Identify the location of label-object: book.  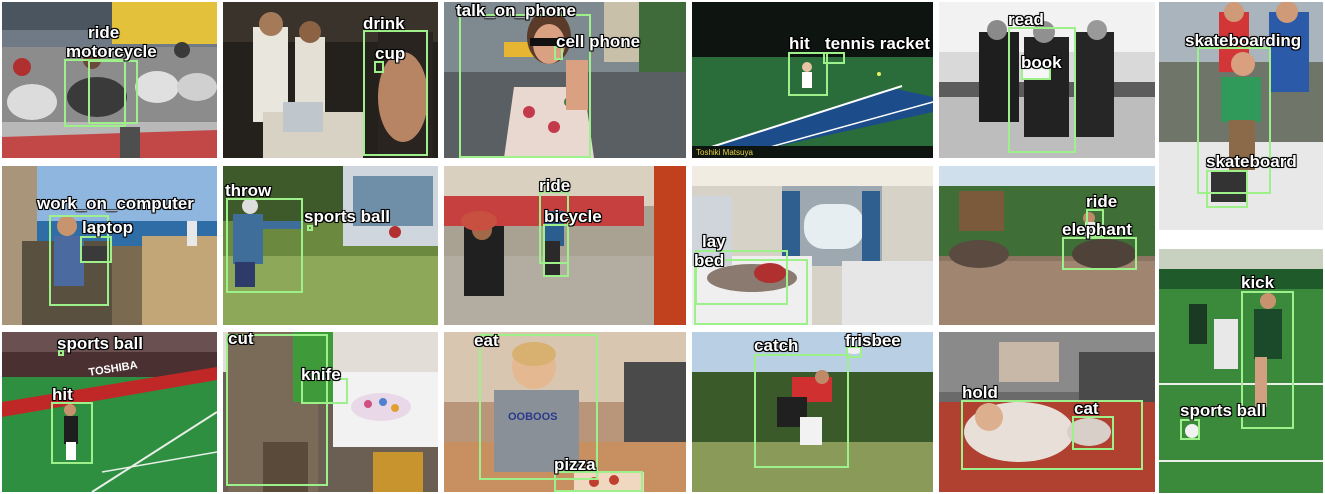
(1041, 62).